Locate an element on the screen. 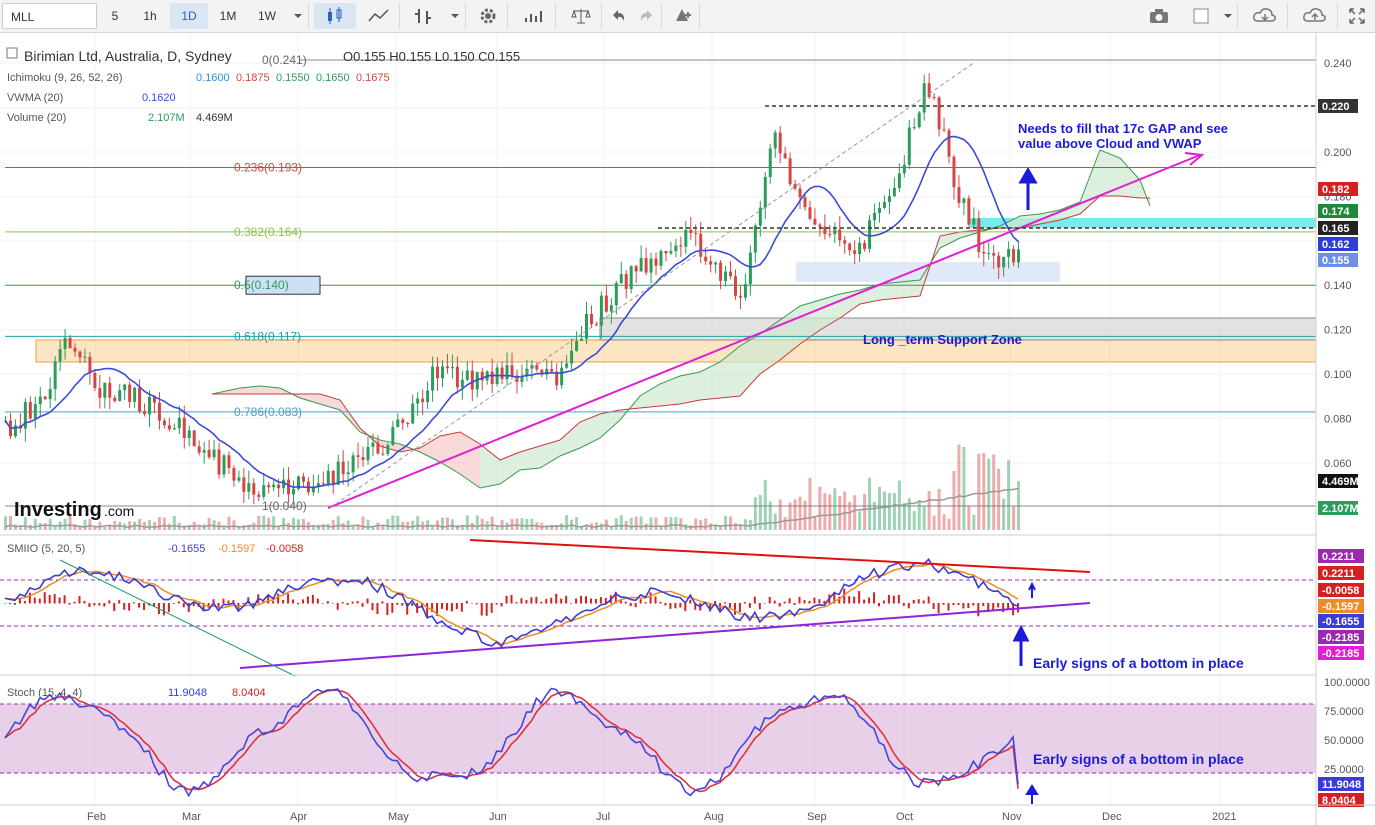 The width and height of the screenshot is (1375, 825). chart-type-dropdown is located at coordinates (455, 16).